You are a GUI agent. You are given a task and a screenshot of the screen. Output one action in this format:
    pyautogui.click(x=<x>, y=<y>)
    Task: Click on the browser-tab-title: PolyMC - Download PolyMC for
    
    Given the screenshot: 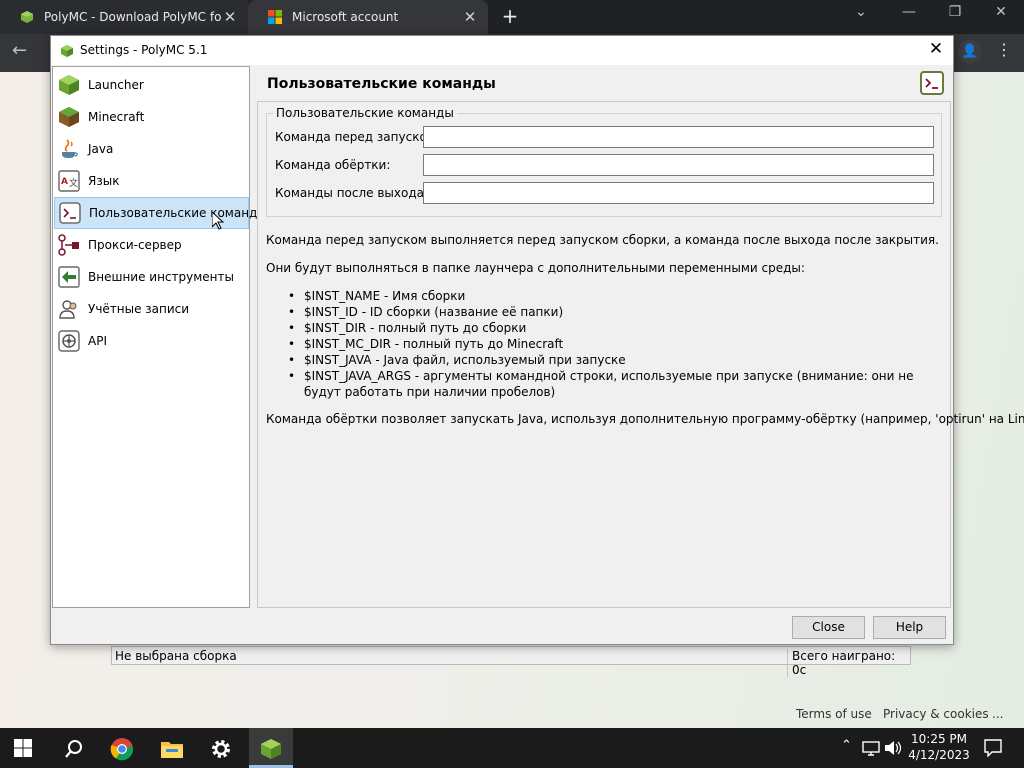 What is the action you would take?
    pyautogui.click(x=133, y=17)
    